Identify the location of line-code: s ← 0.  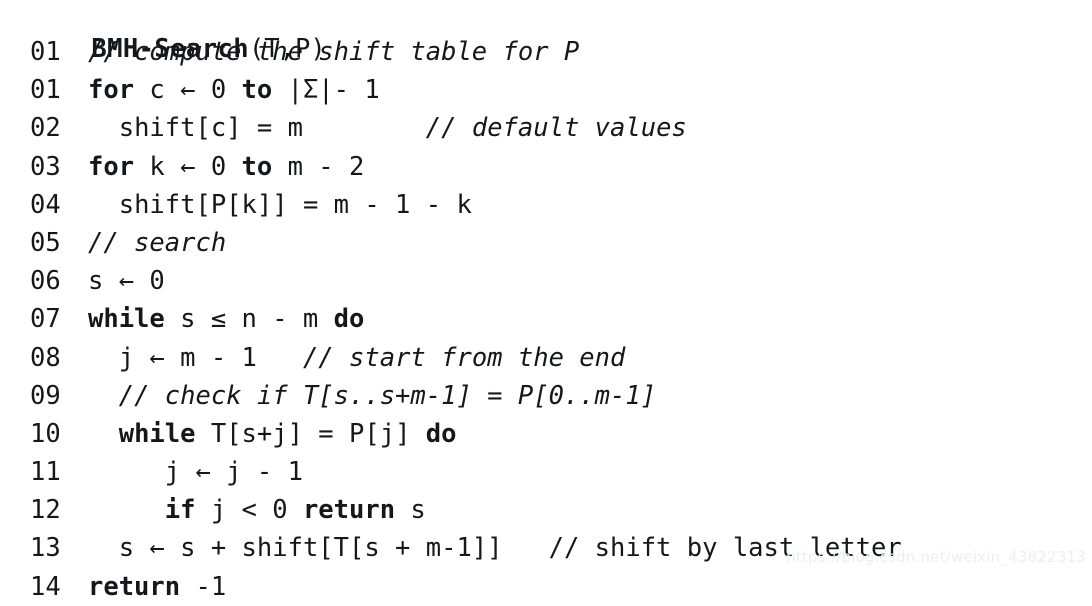
(126, 281).